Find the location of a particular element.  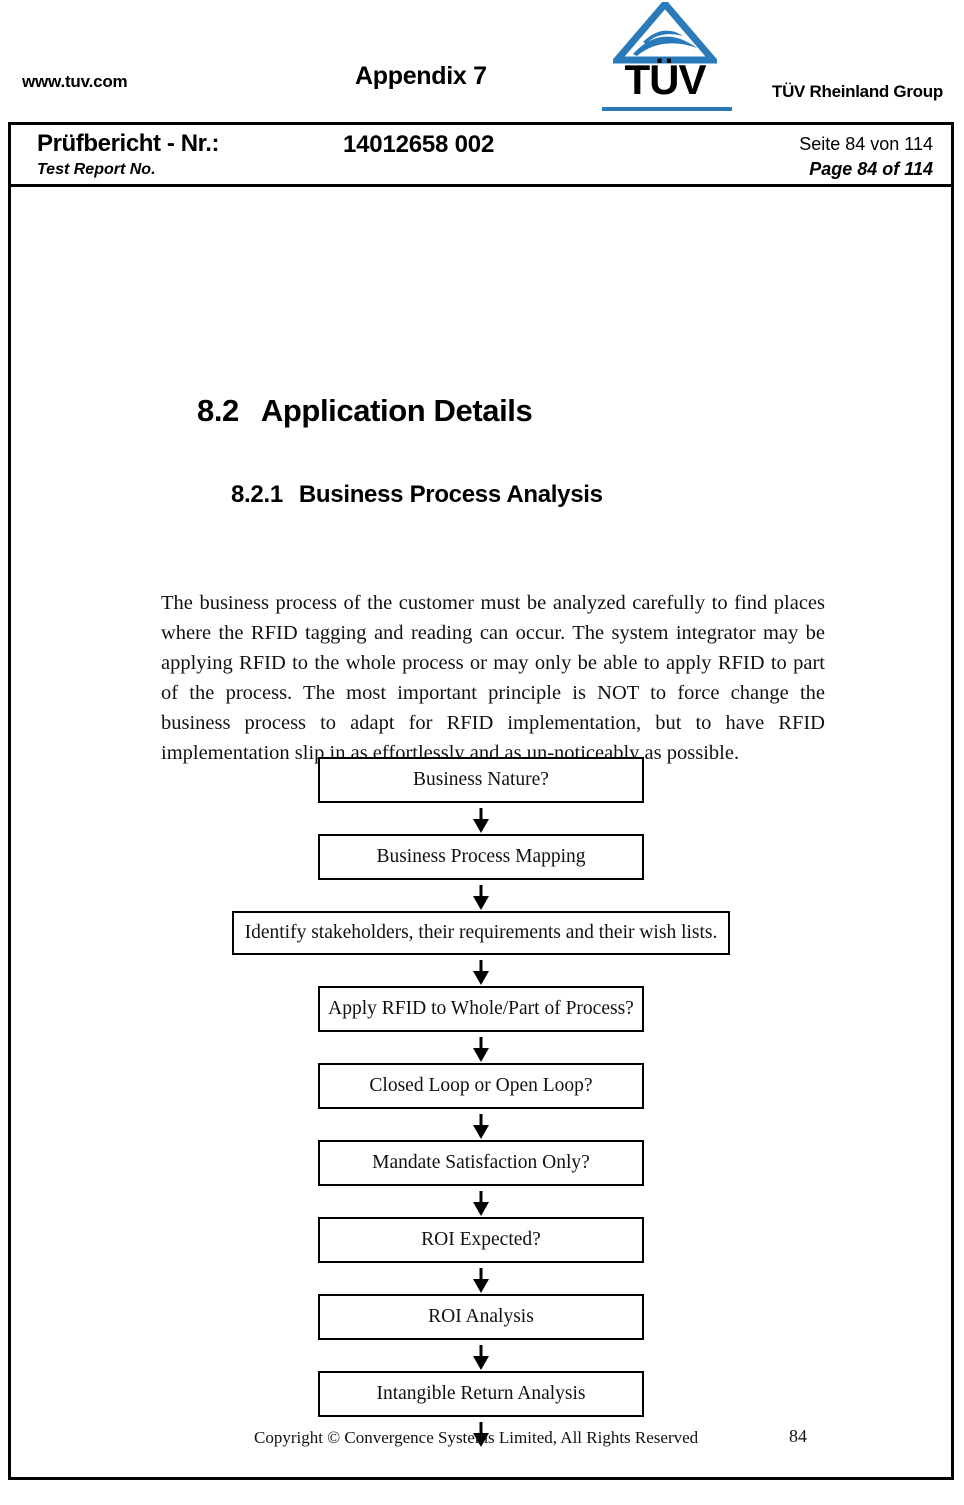

section-heading-number: 8.2 is located at coordinates (218, 410).